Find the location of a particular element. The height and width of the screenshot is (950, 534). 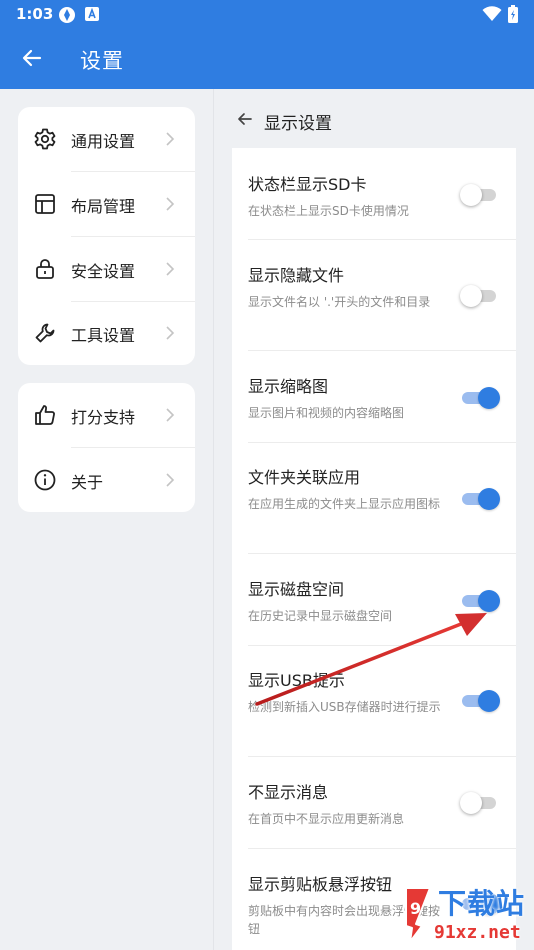

setting-description: 显示文件名以 '.'开头的文件和目录 is located at coordinates (339, 302).